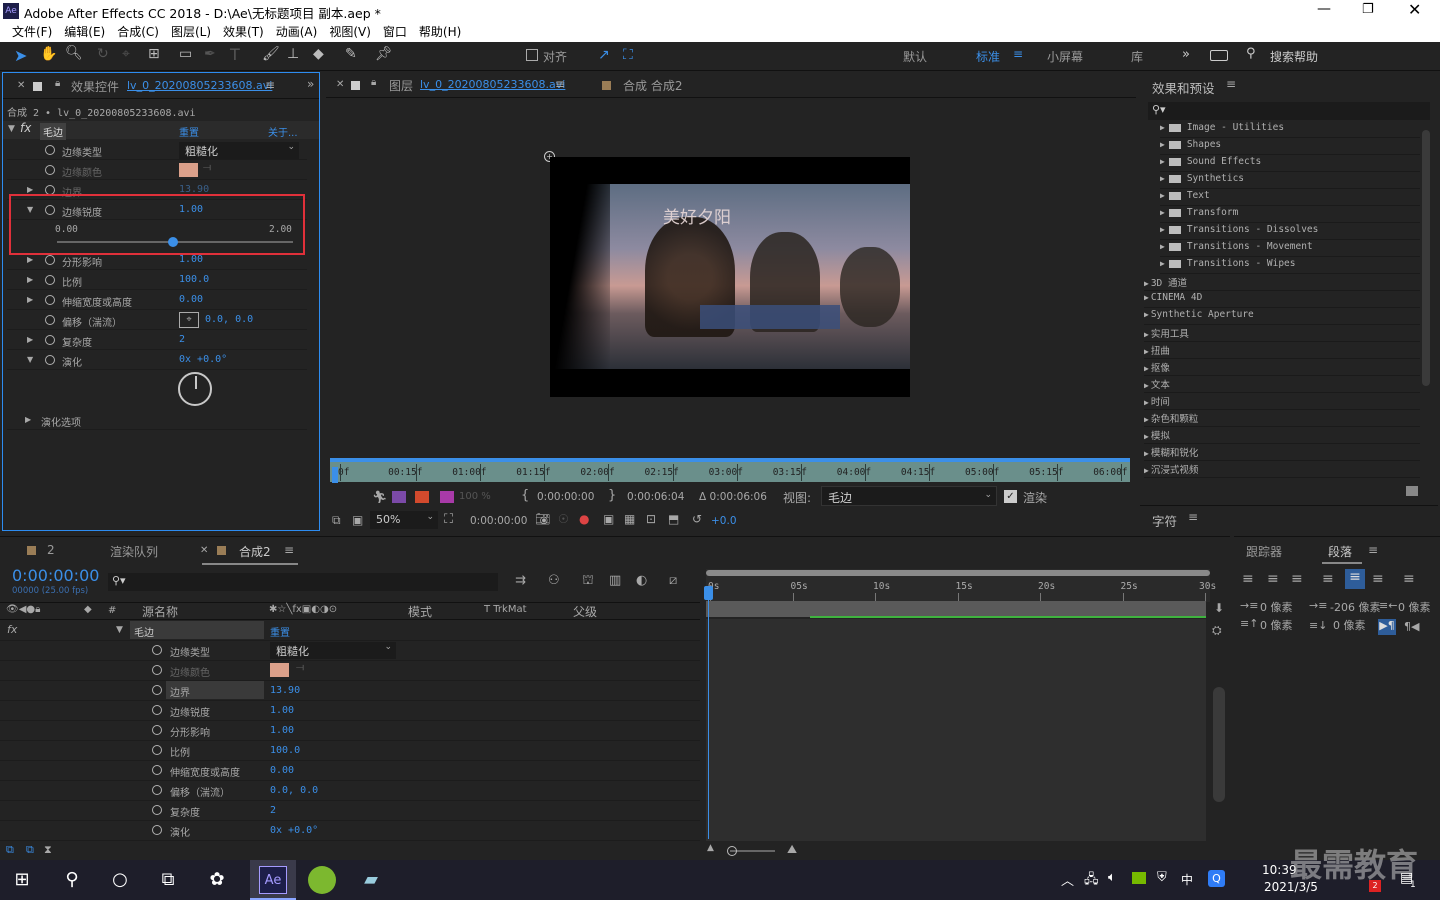  I want to click on 3d-view-icon: ⬒, so click(673, 519).